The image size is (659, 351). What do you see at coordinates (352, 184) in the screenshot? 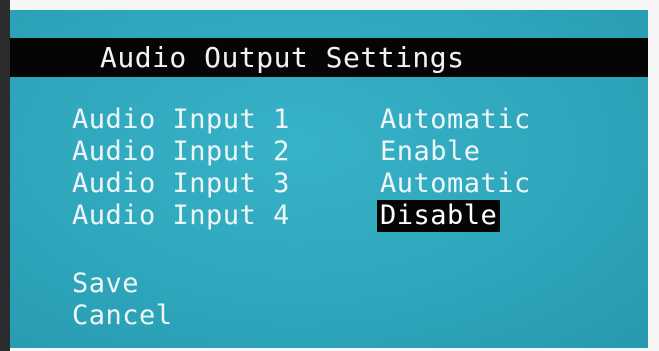
I see `menu-row-audio-input-3: Audio Input 3 Automatic` at bounding box center [352, 184].